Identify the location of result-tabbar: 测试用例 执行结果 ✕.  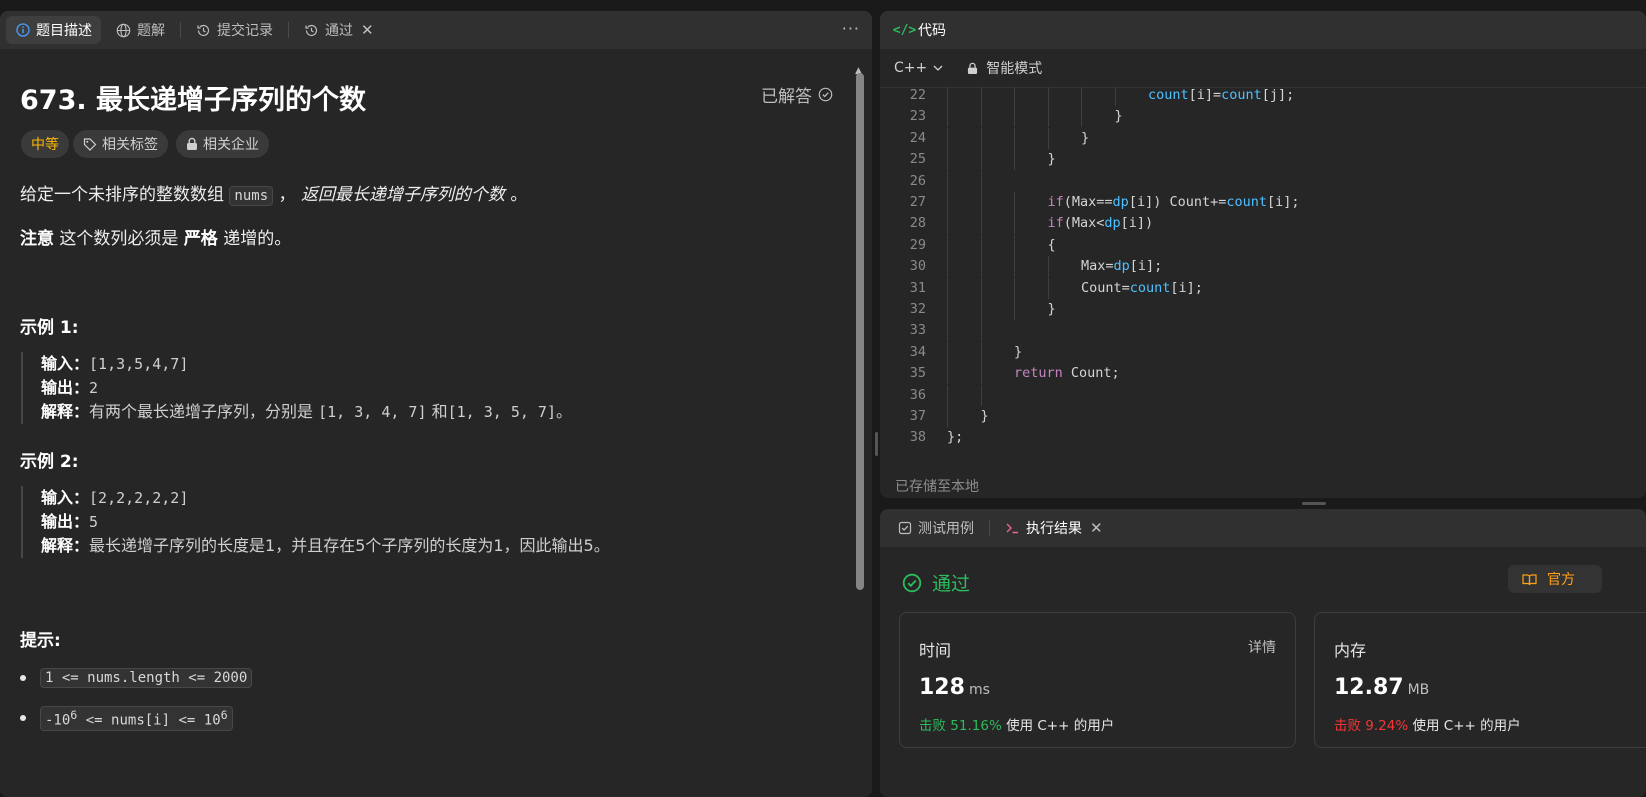
(1263, 528).